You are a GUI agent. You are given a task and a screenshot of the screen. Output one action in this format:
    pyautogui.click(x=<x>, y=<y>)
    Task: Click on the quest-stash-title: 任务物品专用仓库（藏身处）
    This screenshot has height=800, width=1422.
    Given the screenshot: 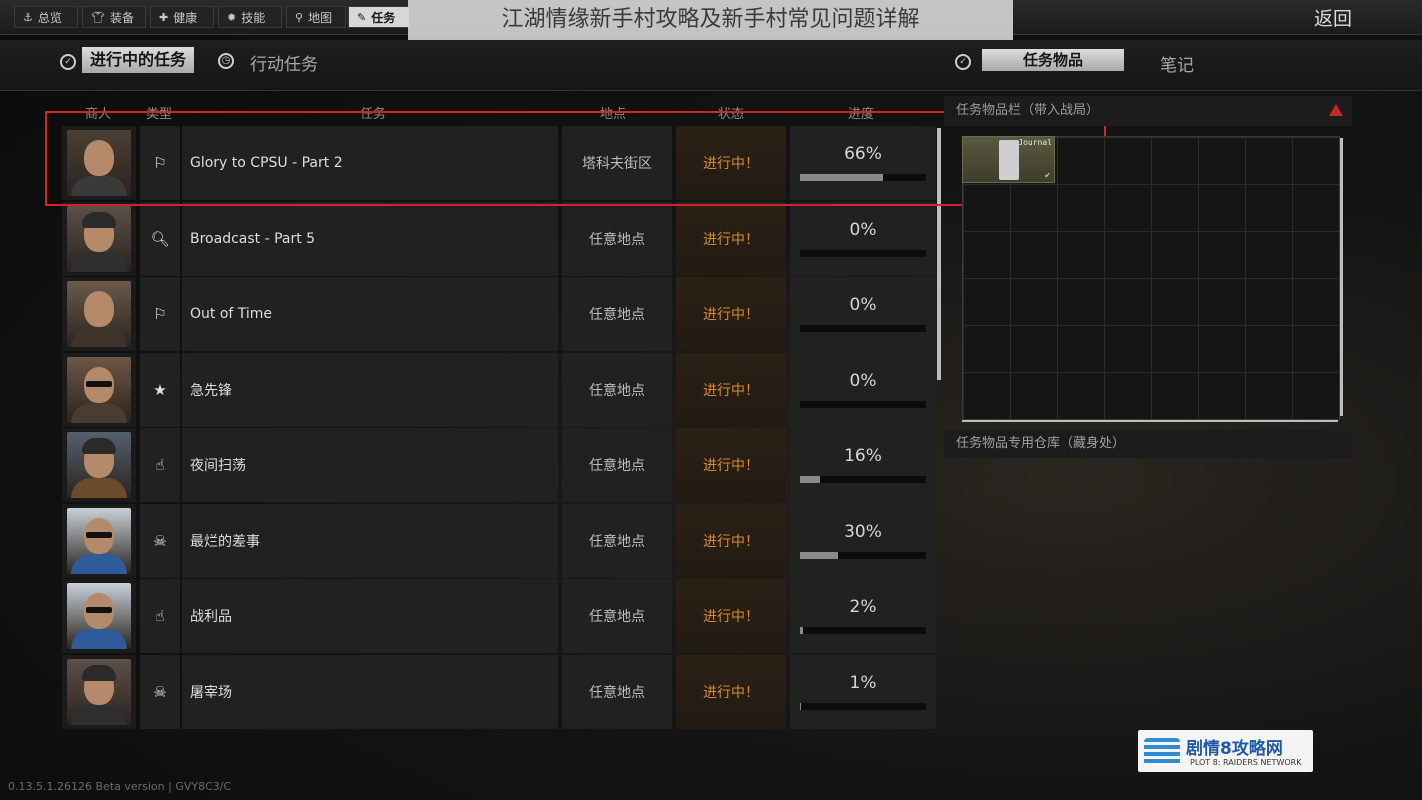 What is the action you would take?
    pyautogui.click(x=1148, y=444)
    